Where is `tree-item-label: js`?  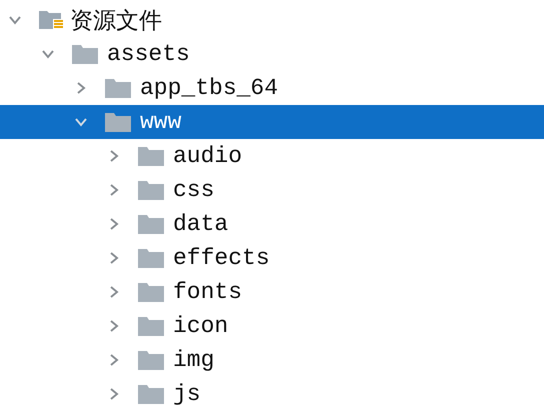 tree-item-label: js is located at coordinates (187, 394).